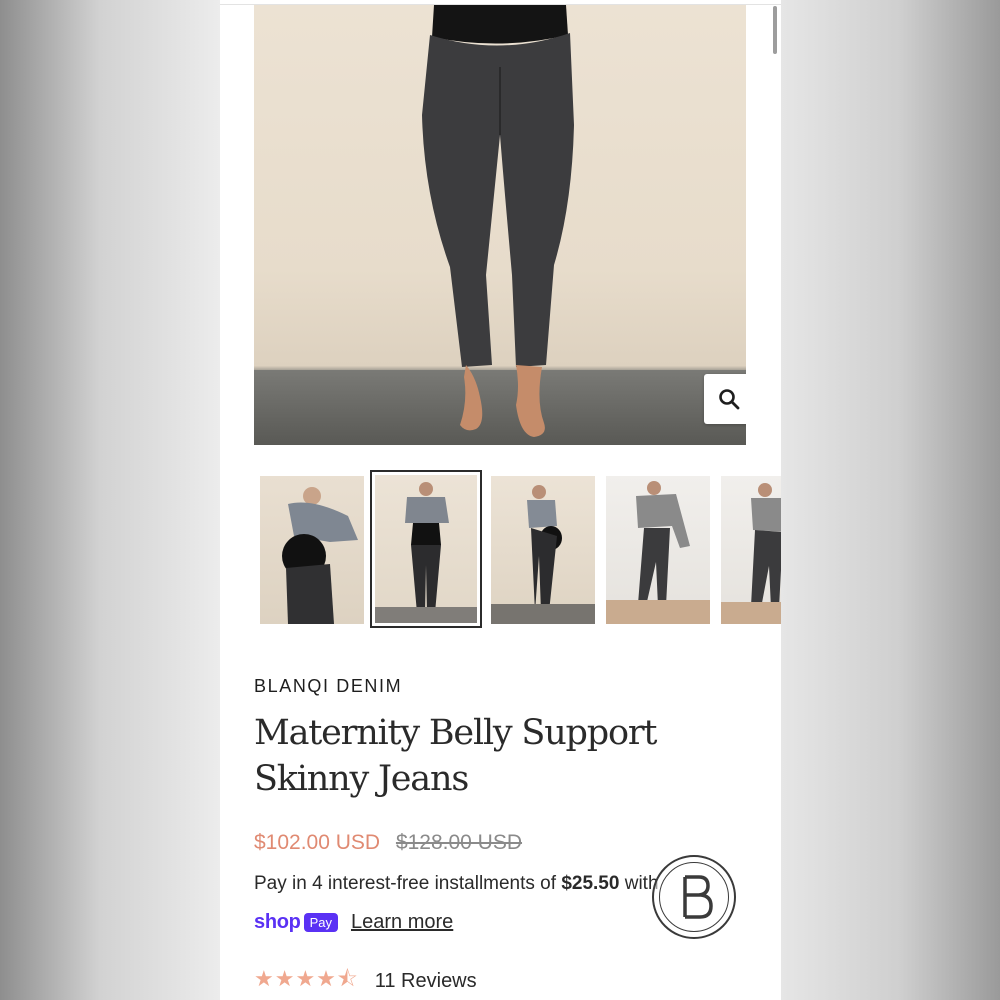 This screenshot has width=1000, height=1000. Describe the element at coordinates (388, 843) in the screenshot. I see `price-row: $102.00 USD $128.00 USD` at that location.